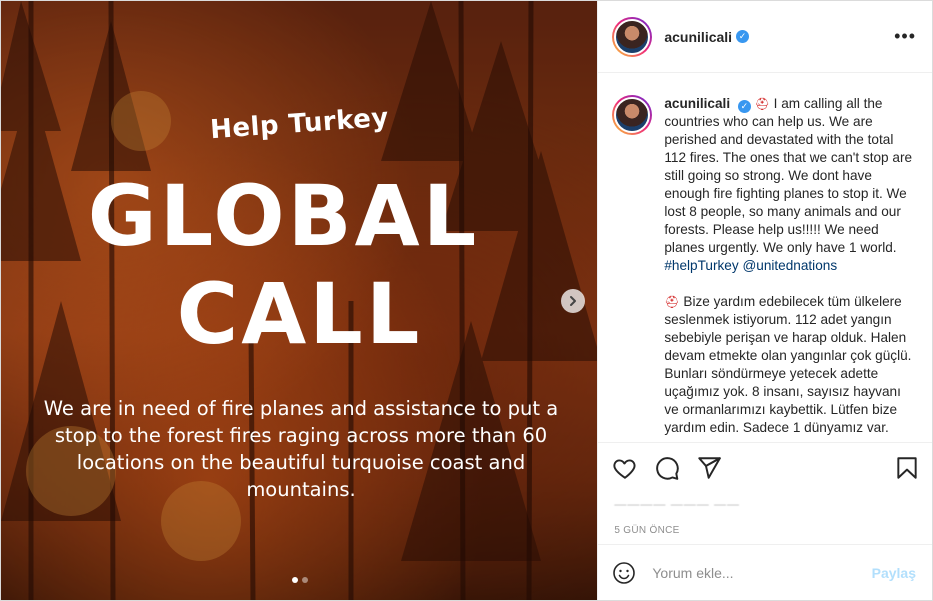 The image size is (933, 601). What do you see at coordinates (299, 580) in the screenshot?
I see `carousel-indicator` at bounding box center [299, 580].